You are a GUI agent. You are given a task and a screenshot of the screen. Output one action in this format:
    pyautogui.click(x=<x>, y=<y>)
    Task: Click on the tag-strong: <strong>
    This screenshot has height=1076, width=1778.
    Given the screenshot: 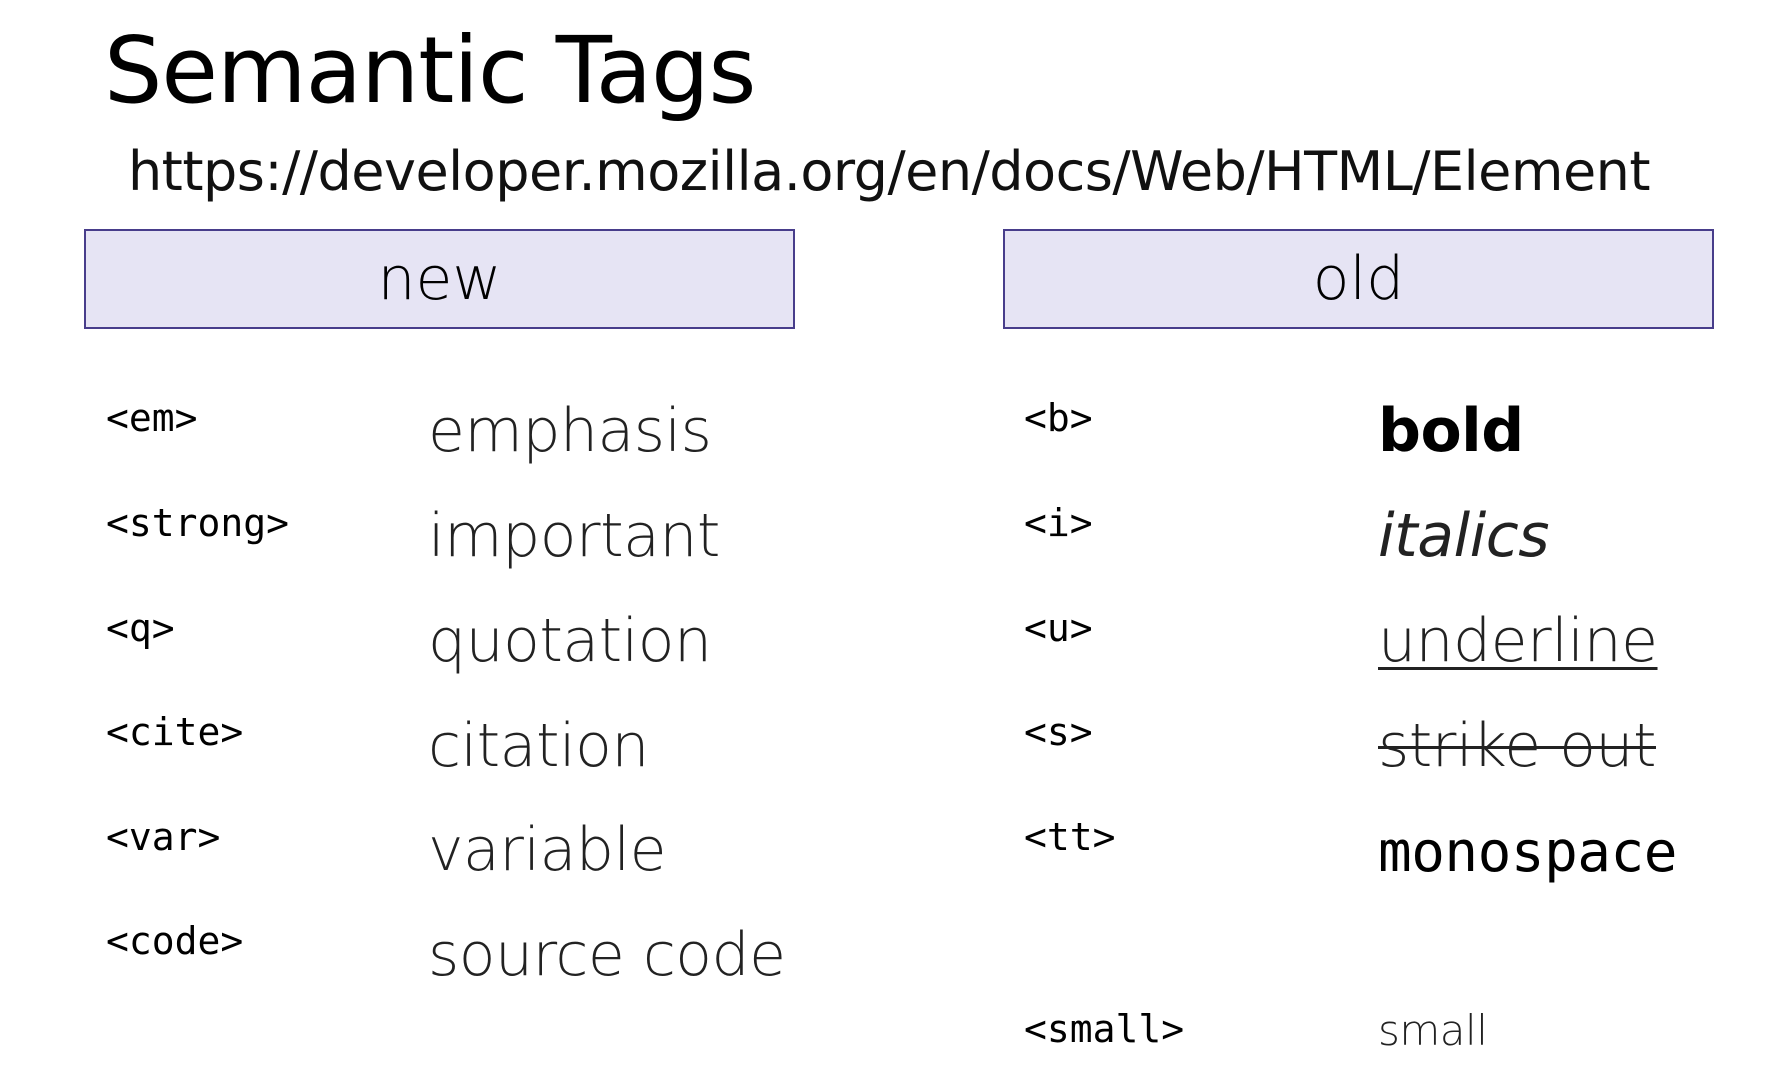 What is the action you would take?
    pyautogui.click(x=198, y=523)
    